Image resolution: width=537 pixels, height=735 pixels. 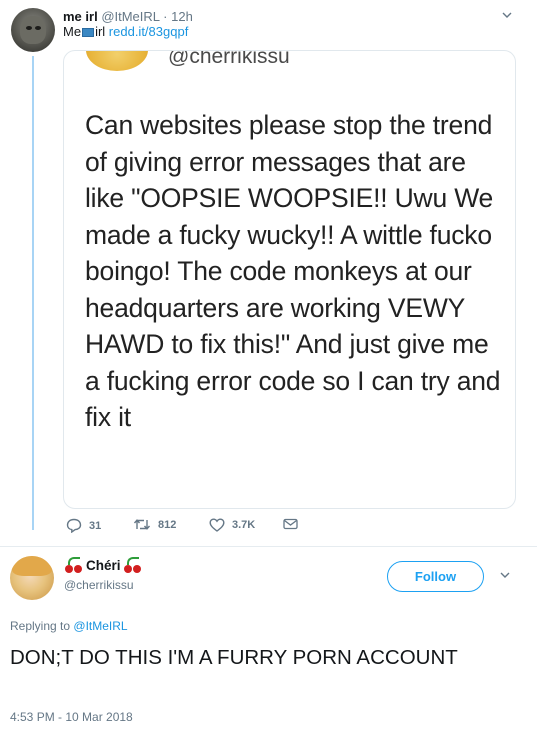 I want to click on author-handle: @ItMeIRL, so click(x=130, y=16).